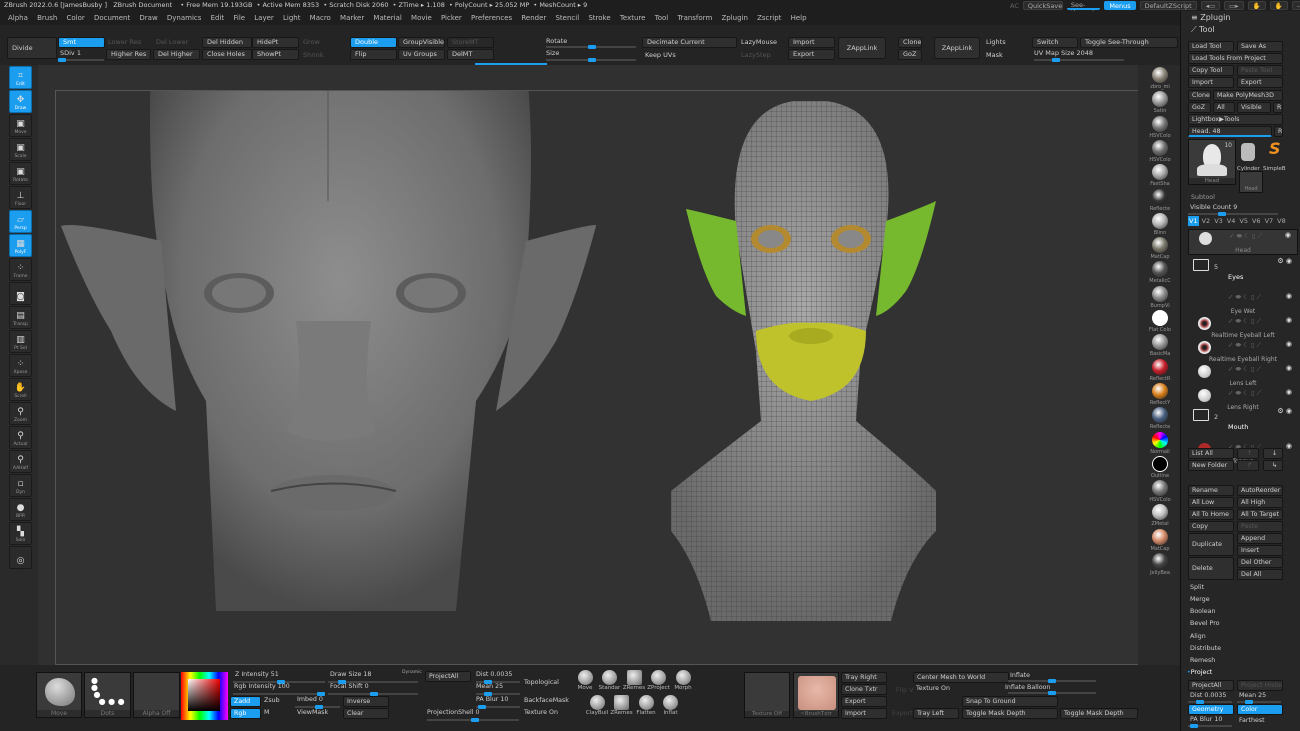 The width and height of the screenshot is (1300, 731). What do you see at coordinates (1256, 5) in the screenshot?
I see `palette-icon: ✋` at bounding box center [1256, 5].